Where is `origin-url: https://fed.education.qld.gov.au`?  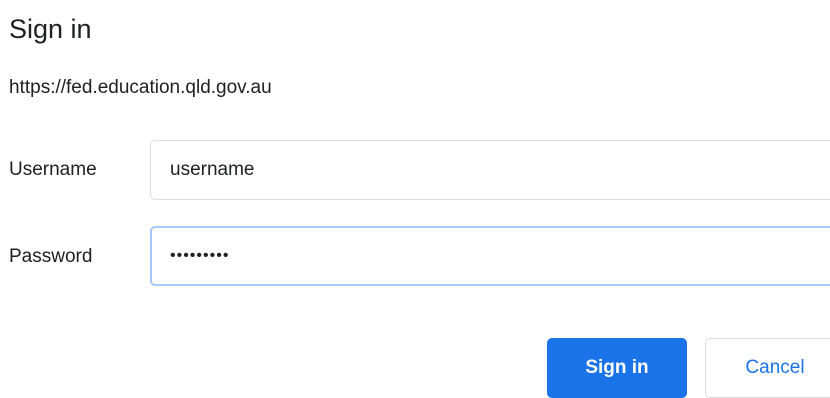 origin-url: https://fed.education.qld.gov.au is located at coordinates (140, 87).